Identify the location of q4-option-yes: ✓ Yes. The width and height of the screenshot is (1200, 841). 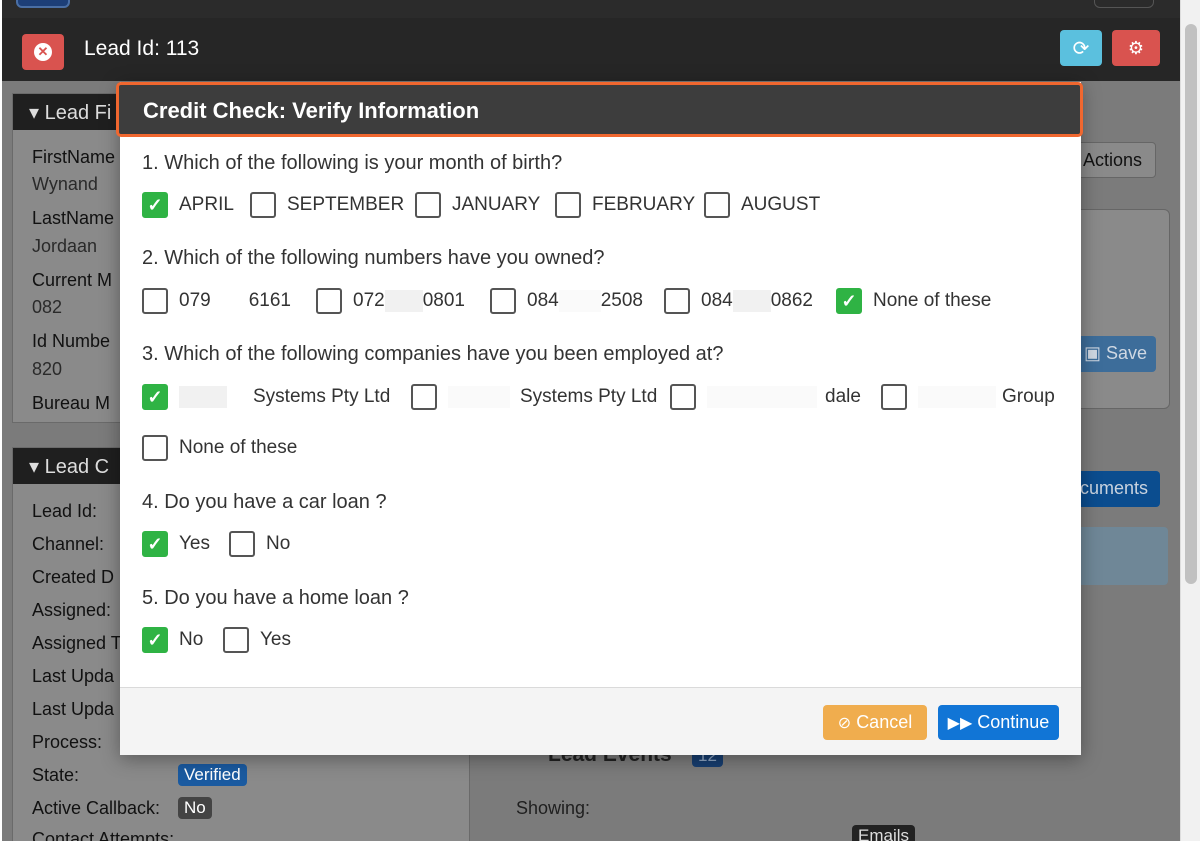
(176, 544).